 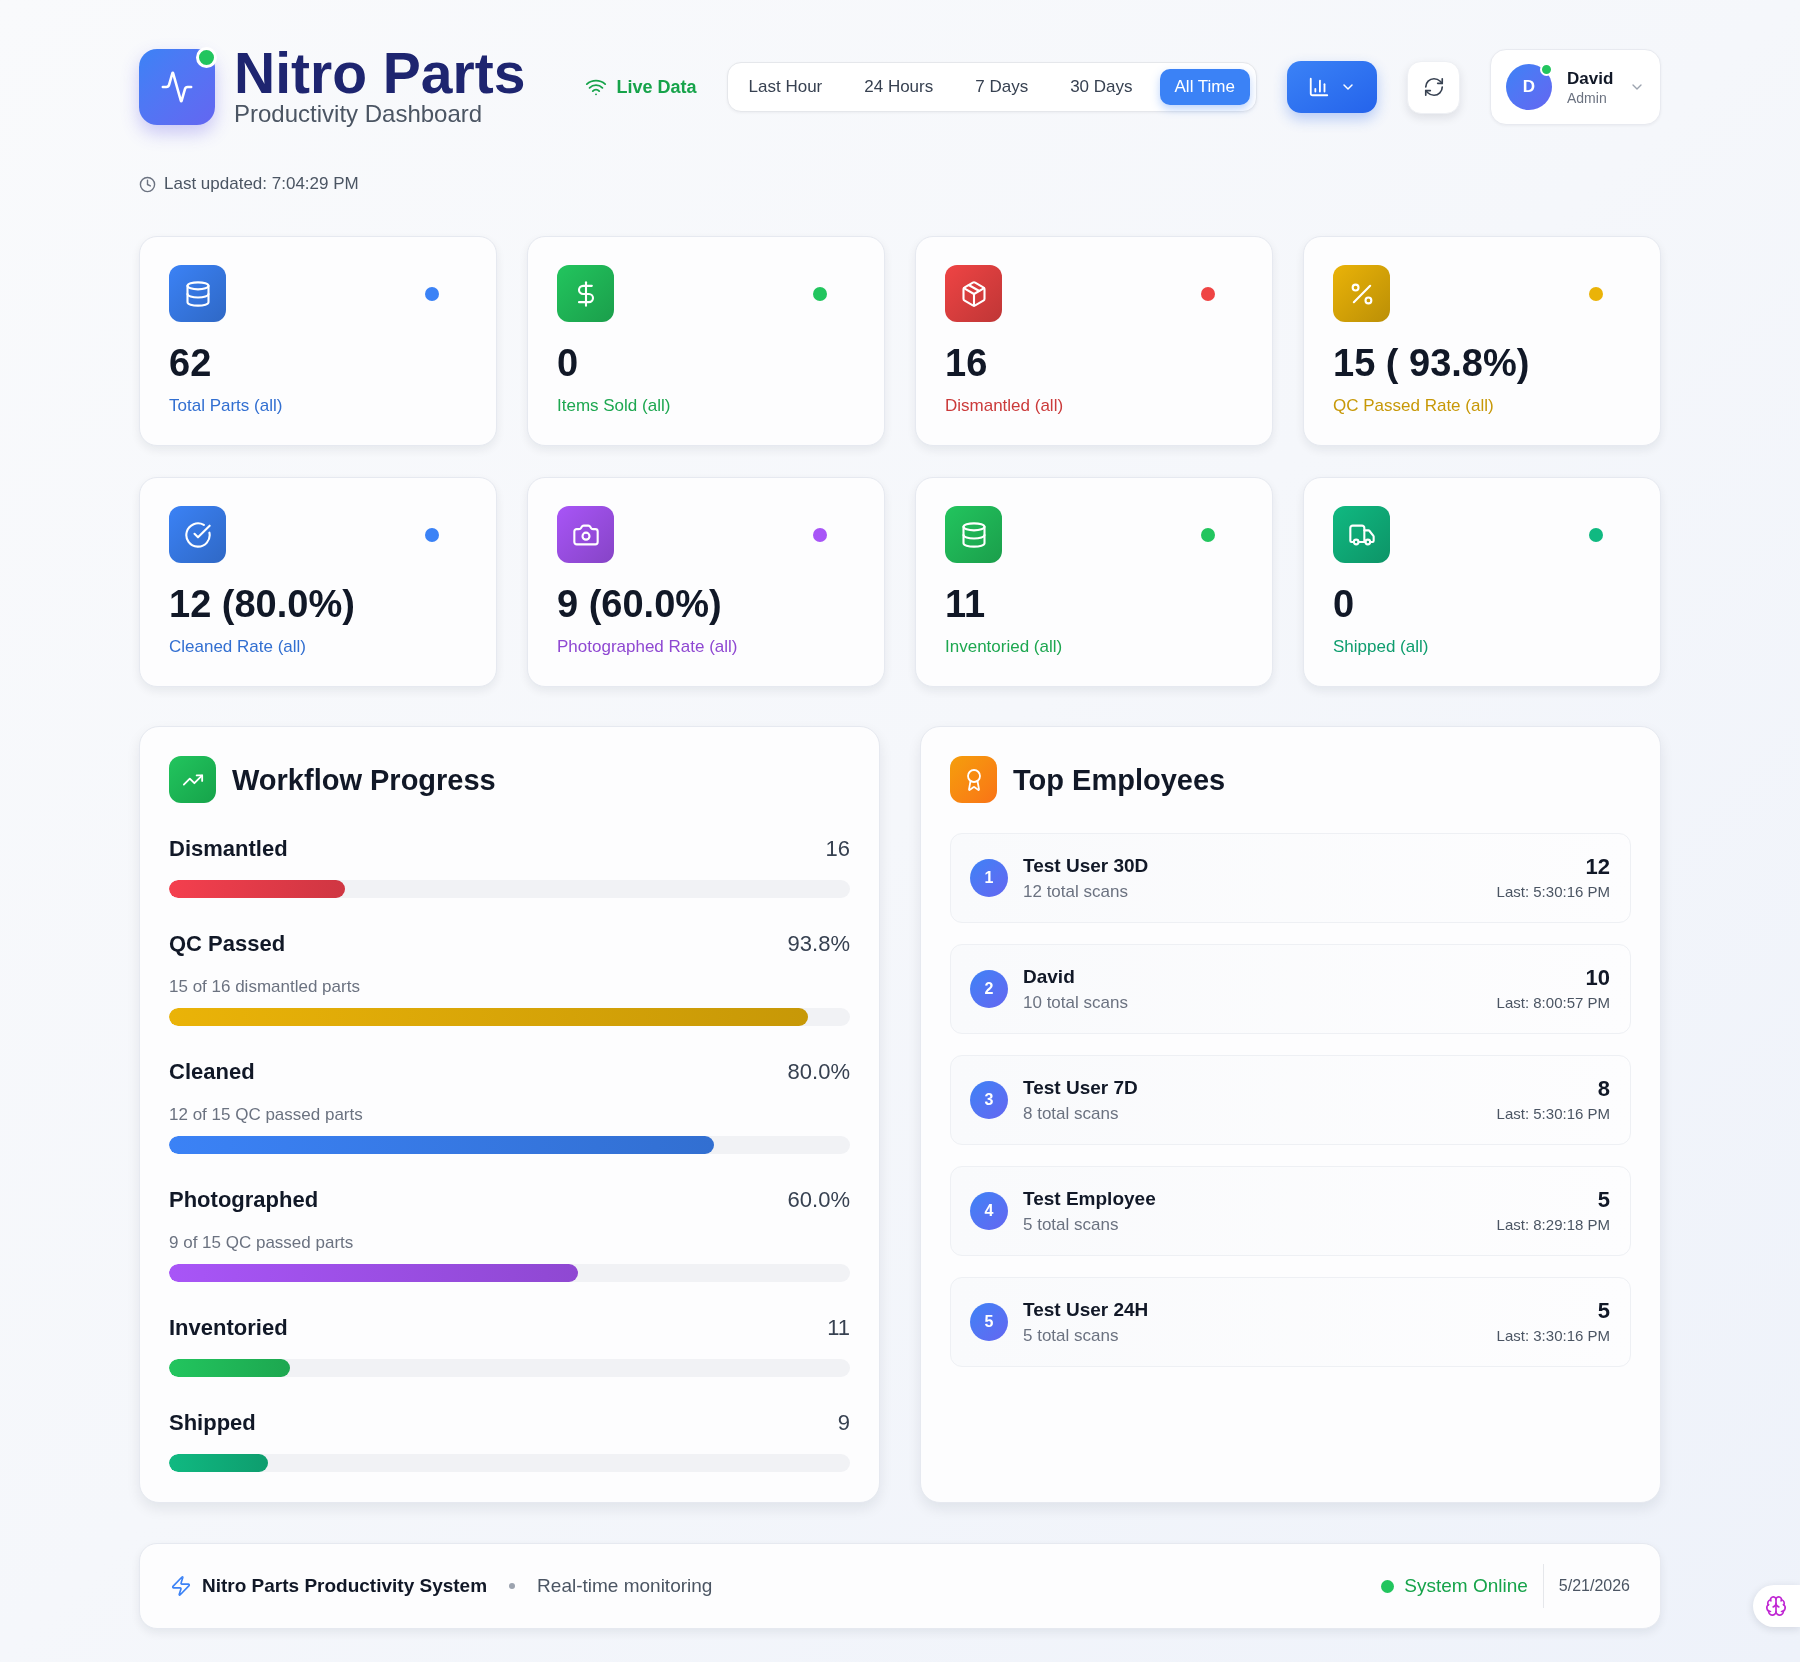 What do you see at coordinates (899, 87) in the screenshot?
I see `time-range-tab: 24 Hours` at bounding box center [899, 87].